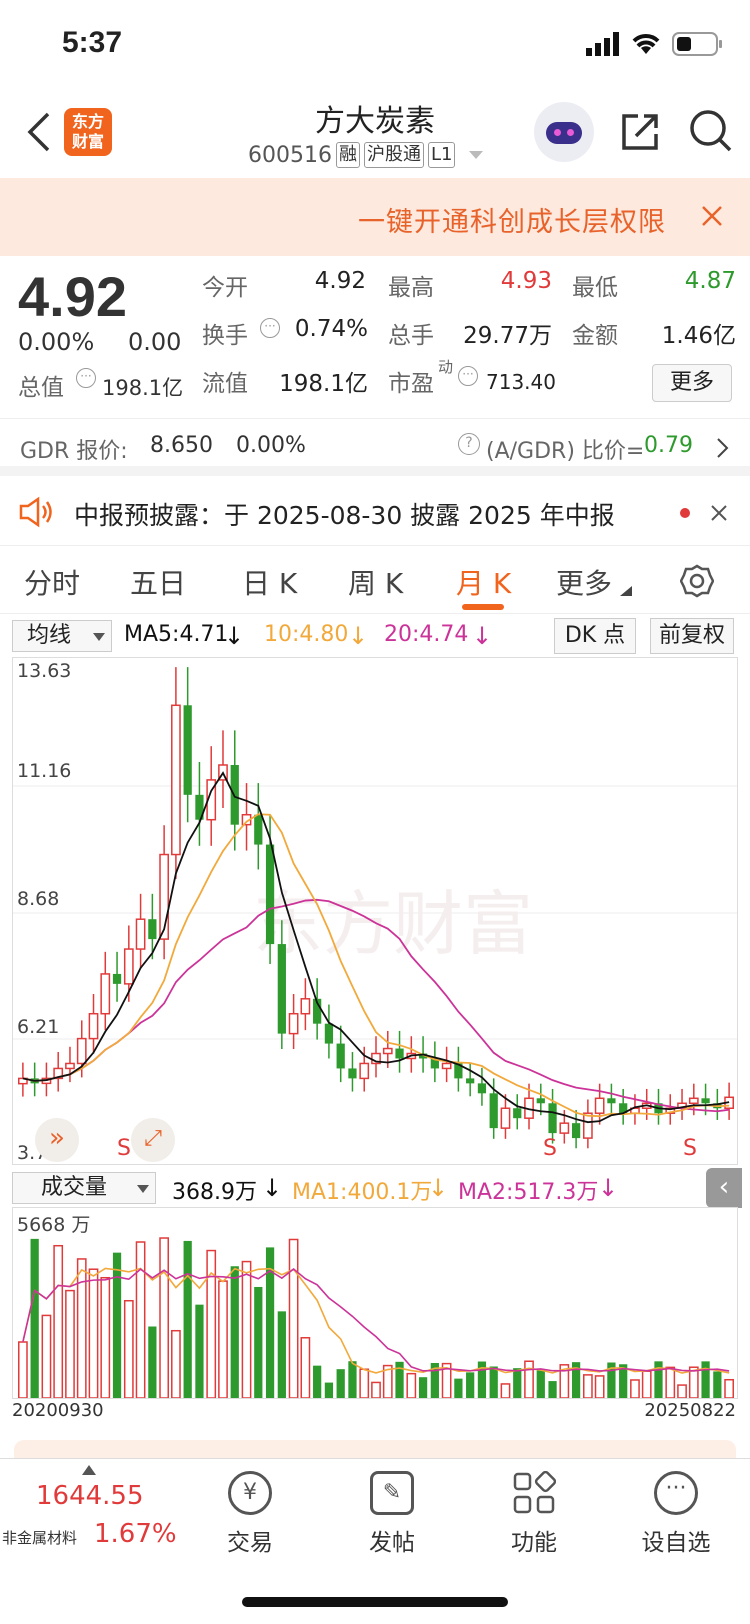 Image resolution: width=750 pixels, height=1624 pixels. I want to click on collapse-panel-icon: ‹, so click(724, 1188).